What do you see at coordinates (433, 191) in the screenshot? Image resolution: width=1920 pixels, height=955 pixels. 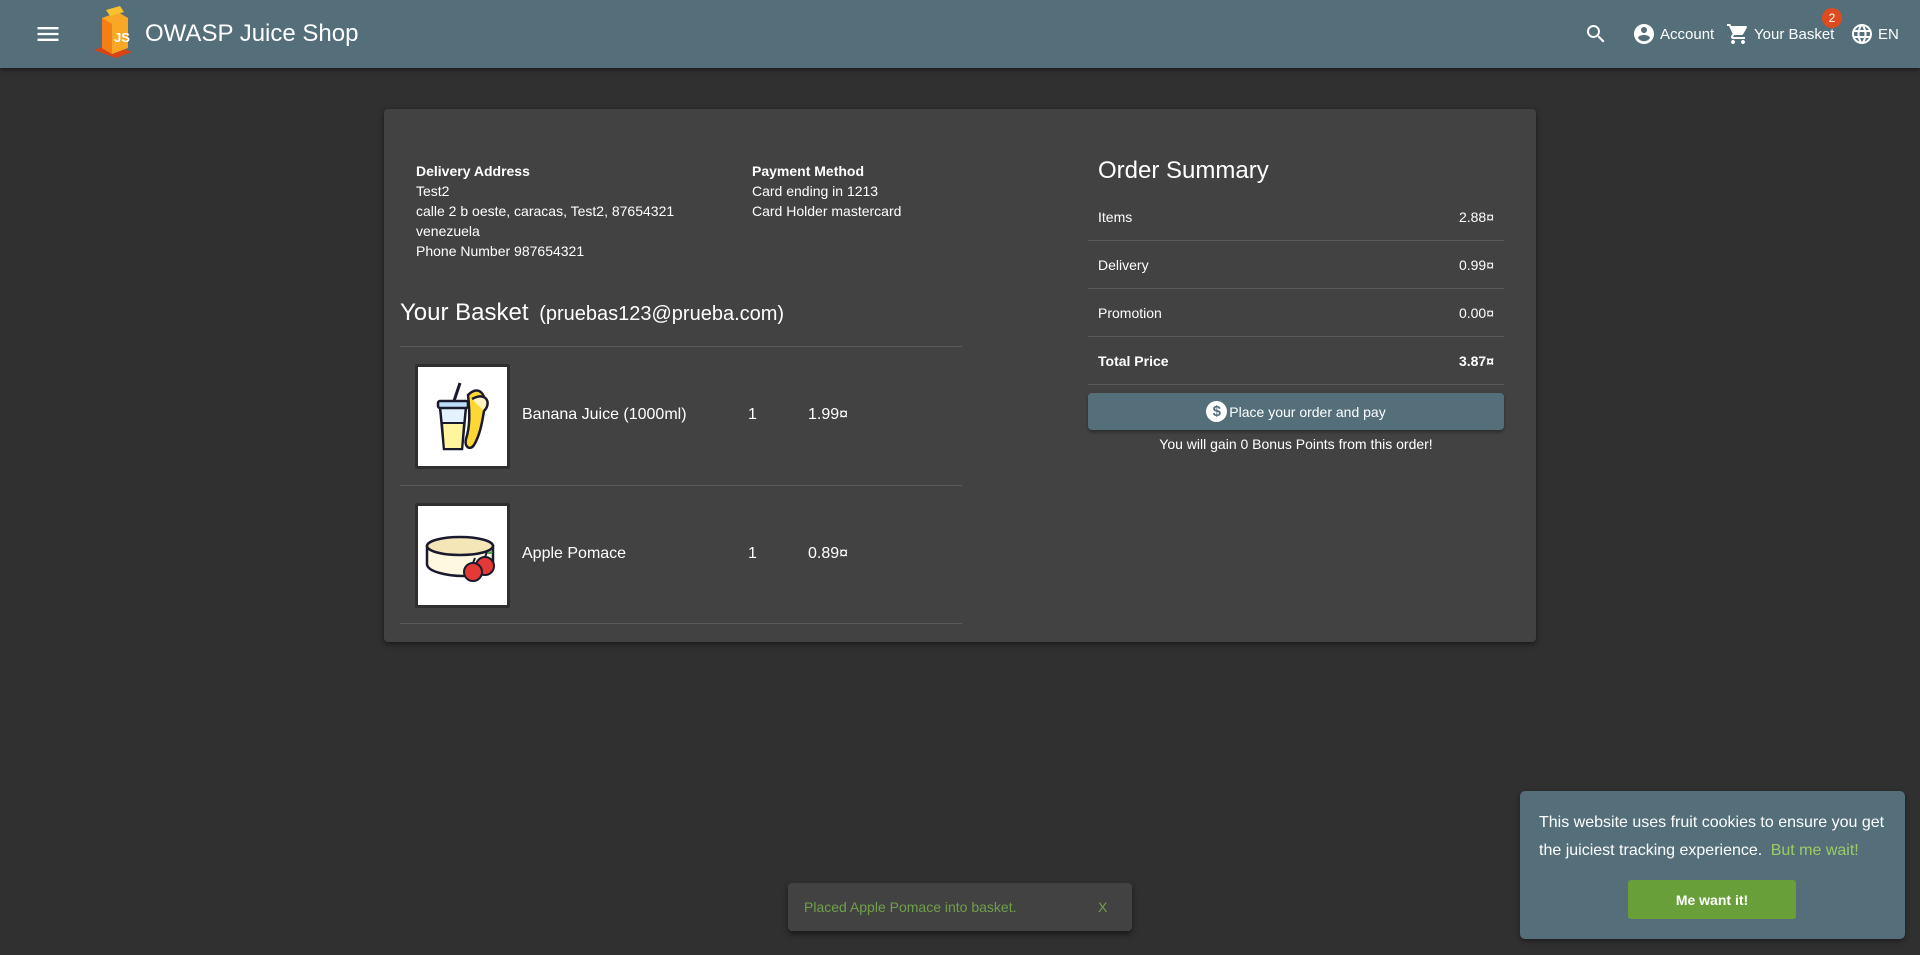 I see `delivery-name: Test2` at bounding box center [433, 191].